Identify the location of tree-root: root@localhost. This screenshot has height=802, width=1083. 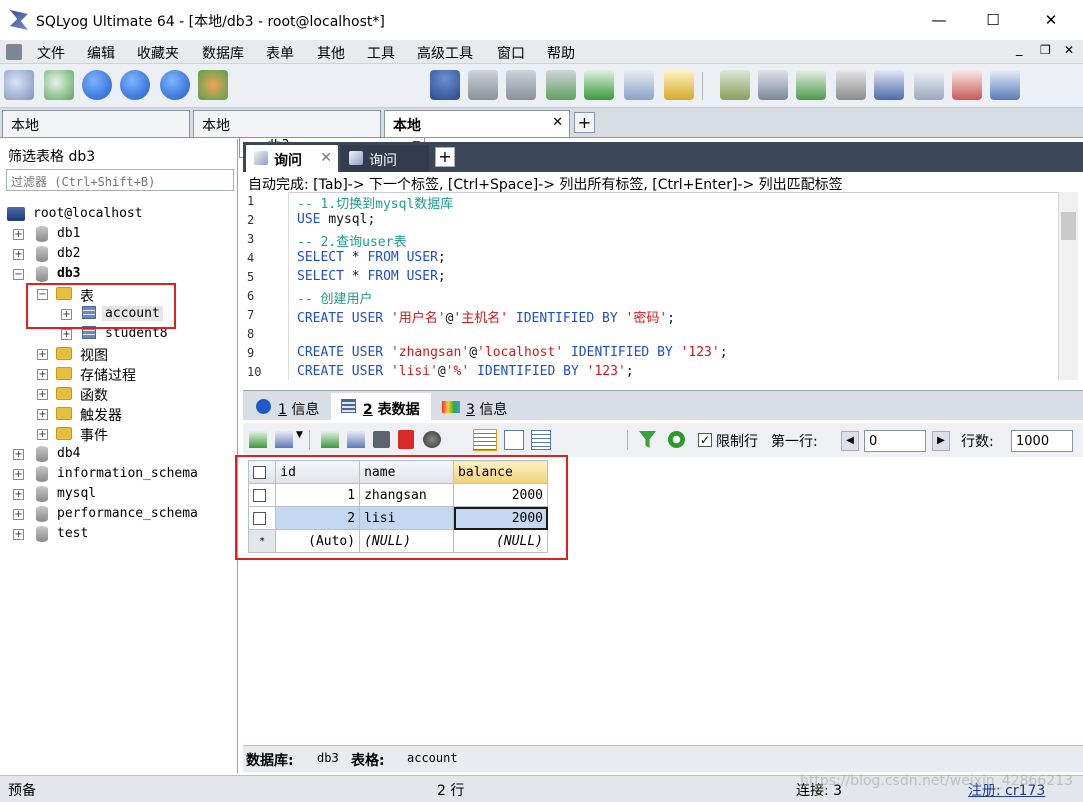
(88, 213).